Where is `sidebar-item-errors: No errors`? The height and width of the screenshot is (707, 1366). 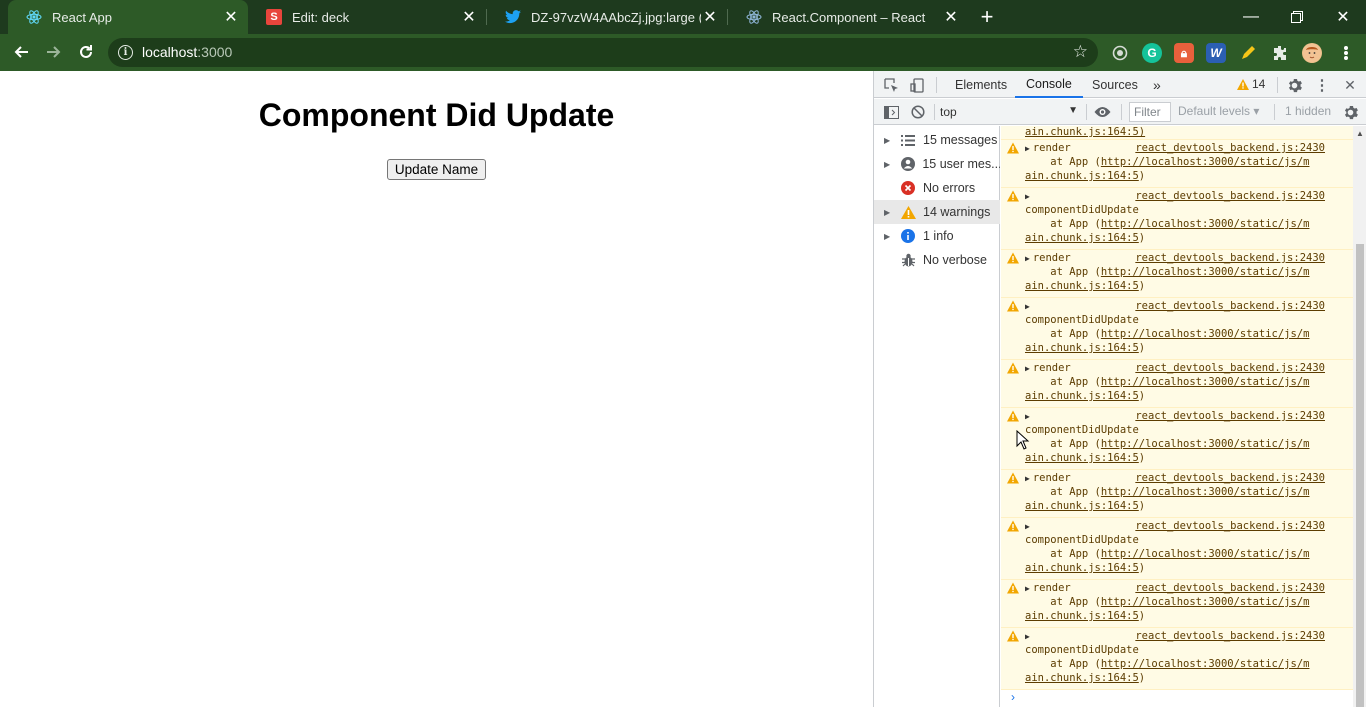
sidebar-item-errors: No errors is located at coordinates (937, 188).